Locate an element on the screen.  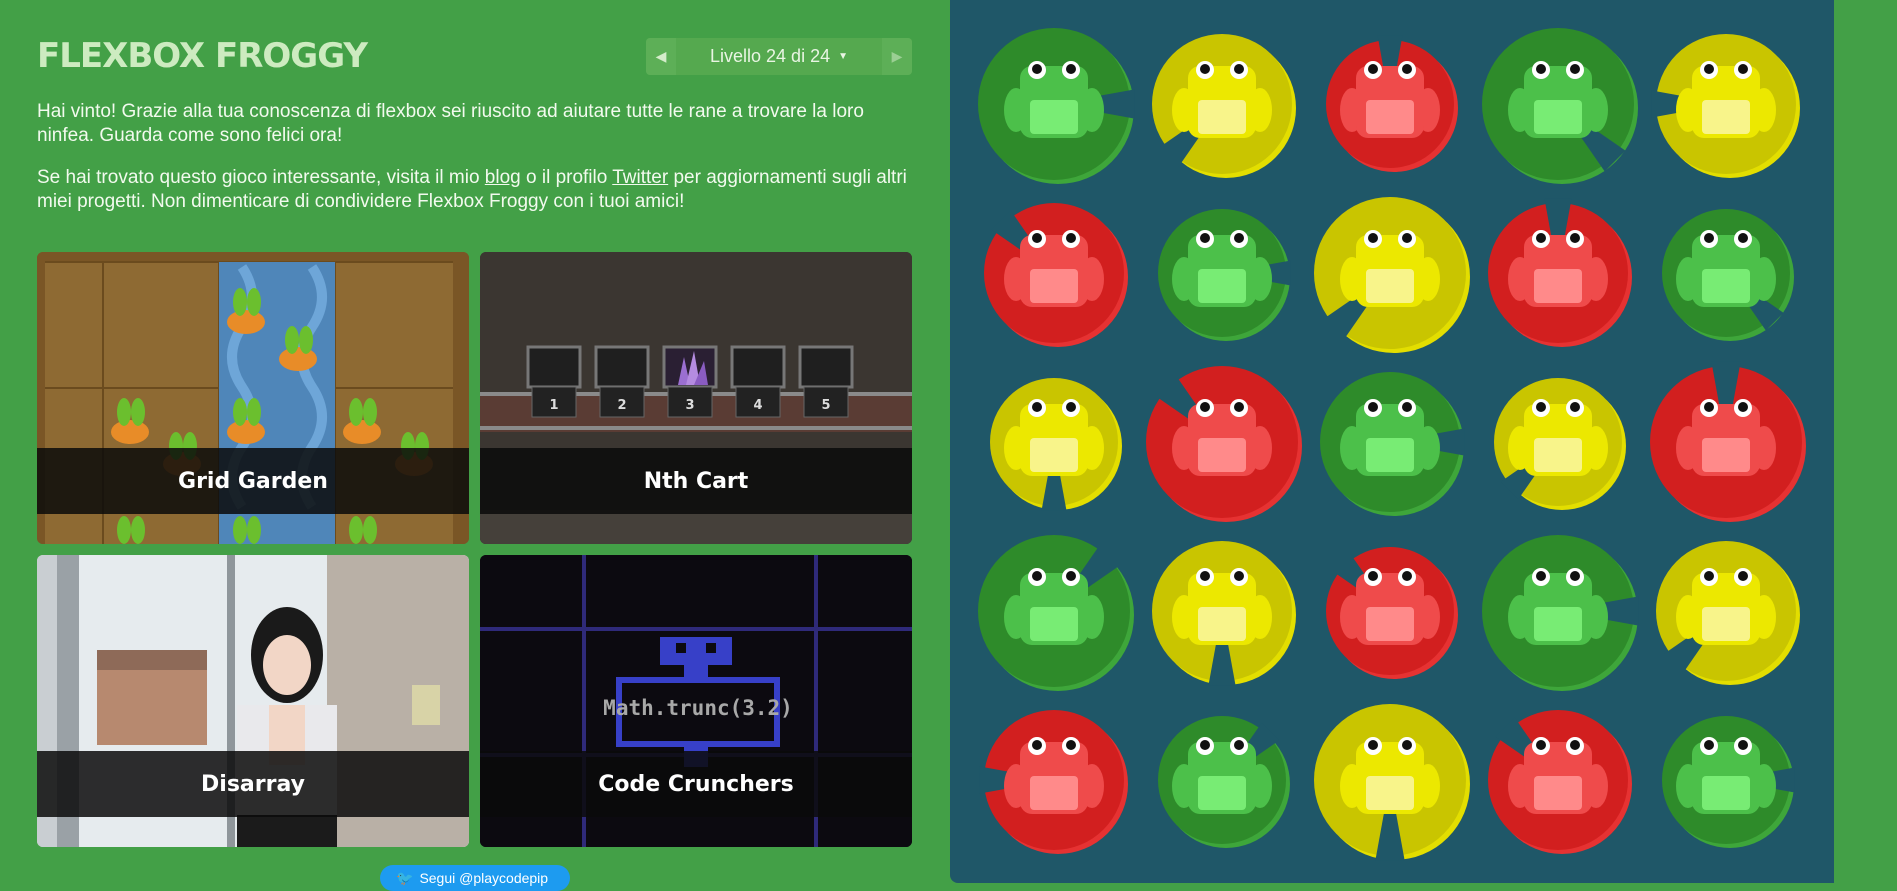
disarray-label: Disarray is located at coordinates (253, 784).